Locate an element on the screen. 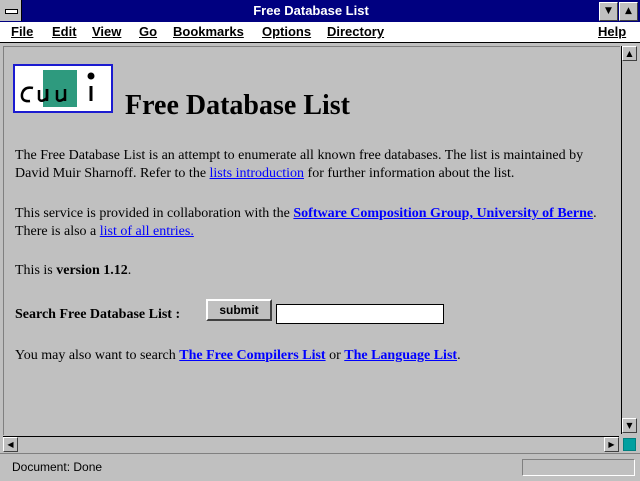  scroll-right-button: ▶ is located at coordinates (611, 444).